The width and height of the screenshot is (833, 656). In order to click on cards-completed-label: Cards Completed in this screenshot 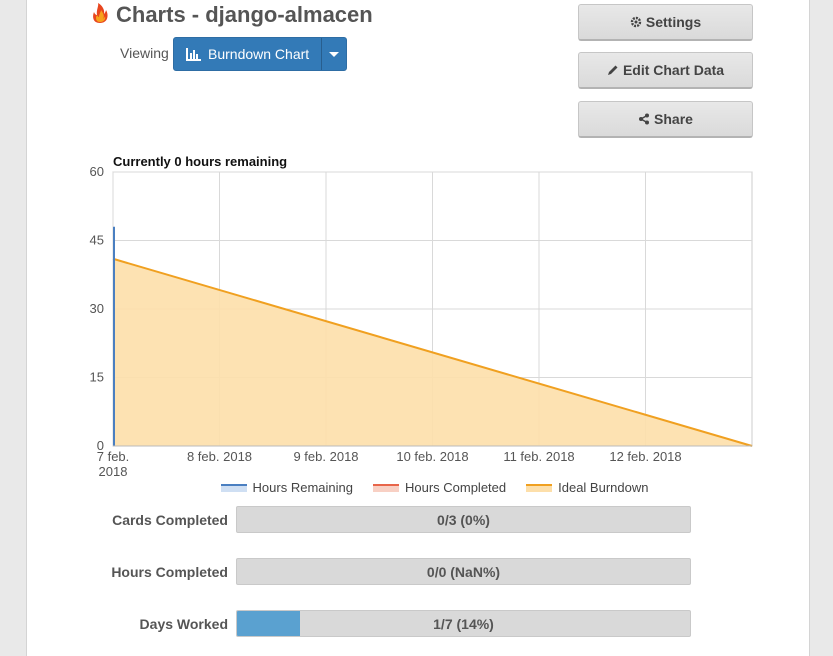, I will do `click(170, 520)`.